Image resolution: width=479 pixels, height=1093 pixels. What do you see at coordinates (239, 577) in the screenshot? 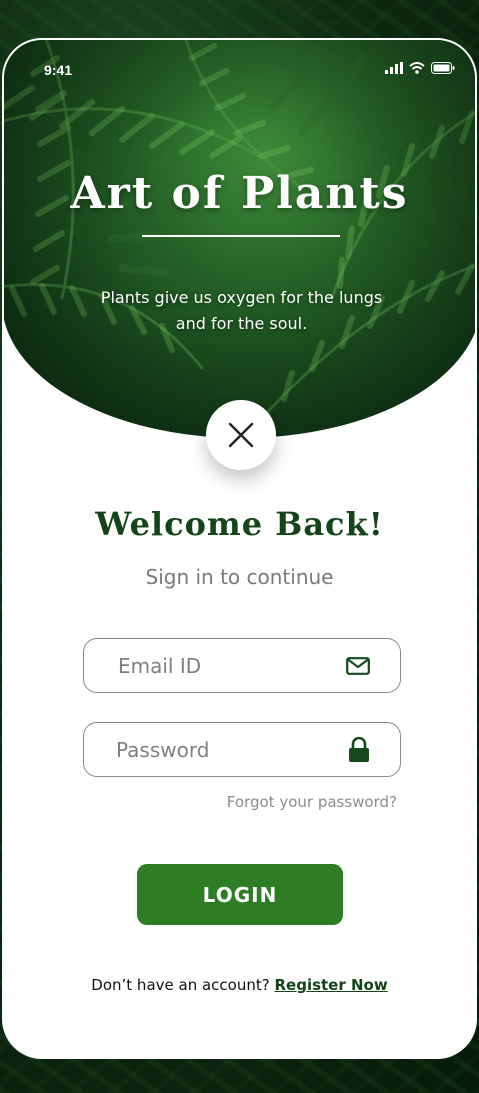
I see `welcome-subtitle: Sign in to continue` at bounding box center [239, 577].